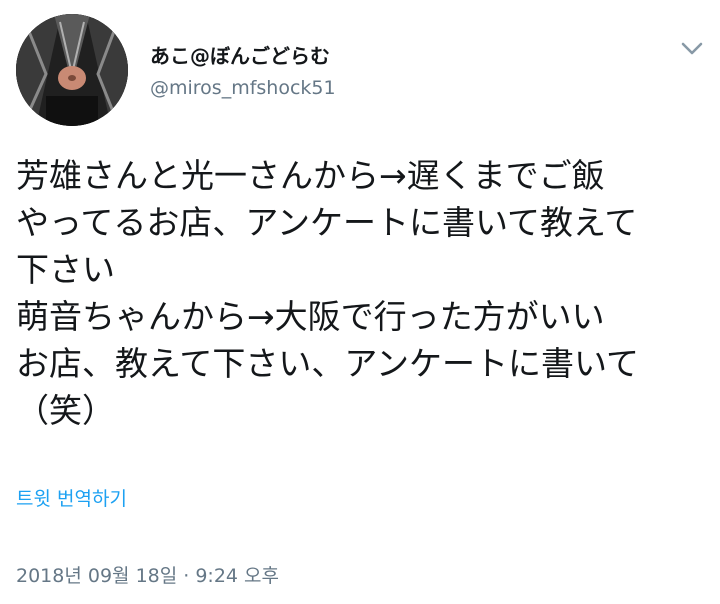 The height and width of the screenshot is (604, 720). What do you see at coordinates (310, 175) in the screenshot?
I see `tweet-text-line: 芳雄さんと光一さんから→遅くまでご飯` at bounding box center [310, 175].